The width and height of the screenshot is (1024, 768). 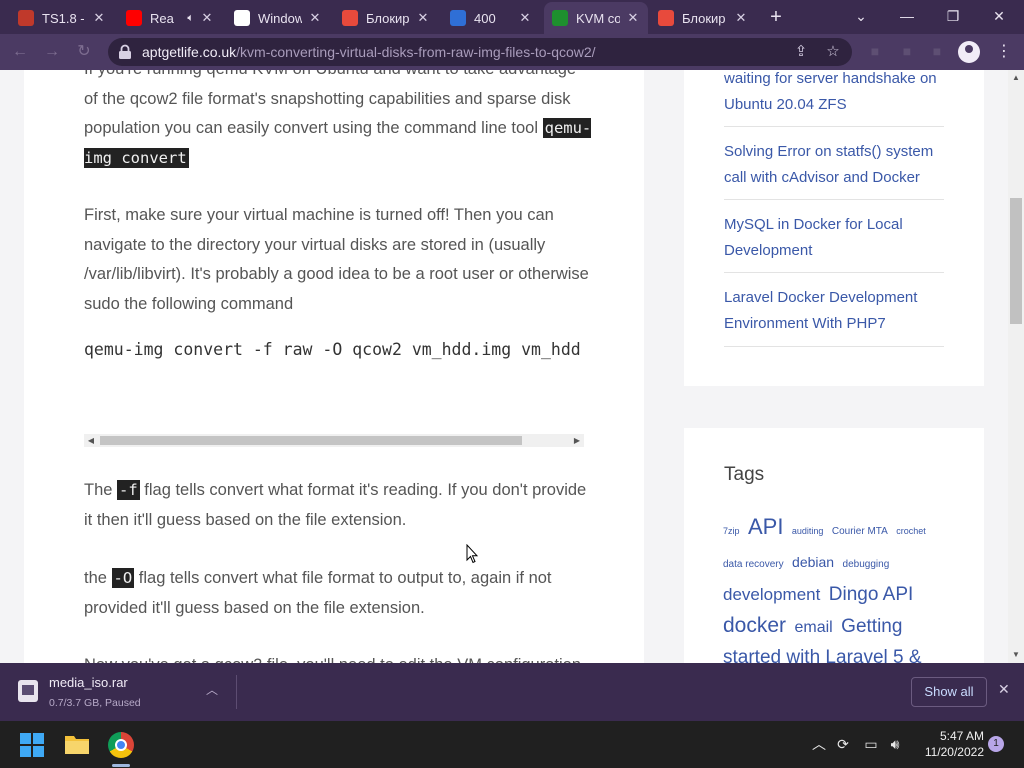 I want to click on browser-tab: Window ✕, so click(x=278, y=18).